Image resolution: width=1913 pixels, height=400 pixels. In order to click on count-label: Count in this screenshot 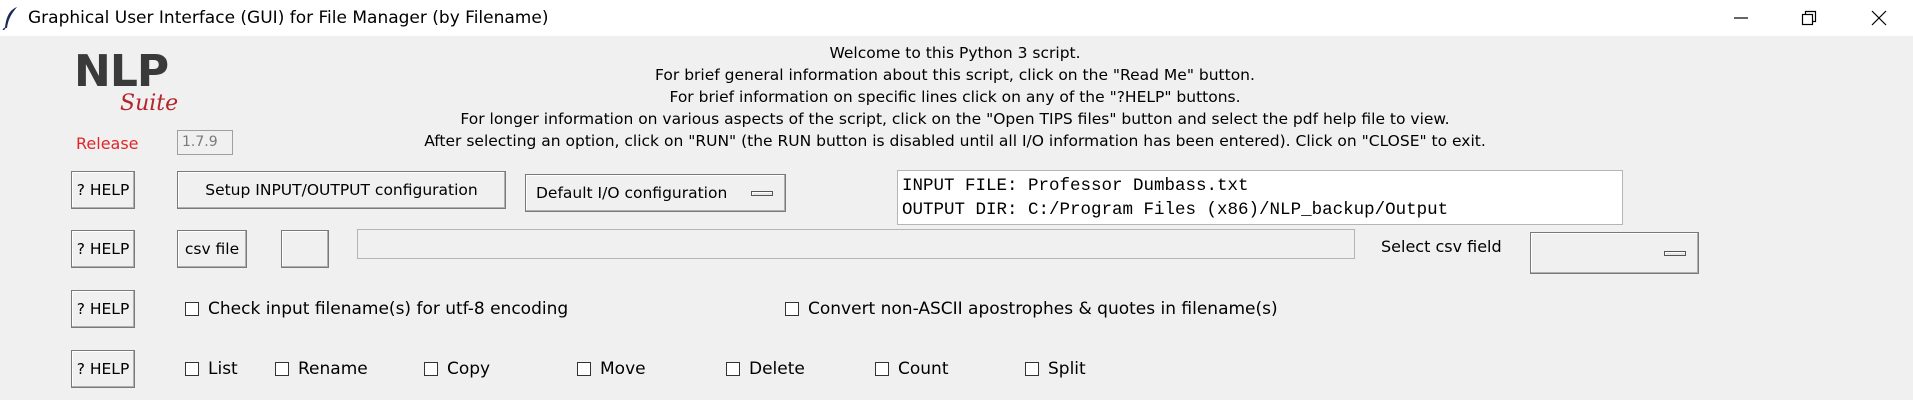, I will do `click(923, 369)`.